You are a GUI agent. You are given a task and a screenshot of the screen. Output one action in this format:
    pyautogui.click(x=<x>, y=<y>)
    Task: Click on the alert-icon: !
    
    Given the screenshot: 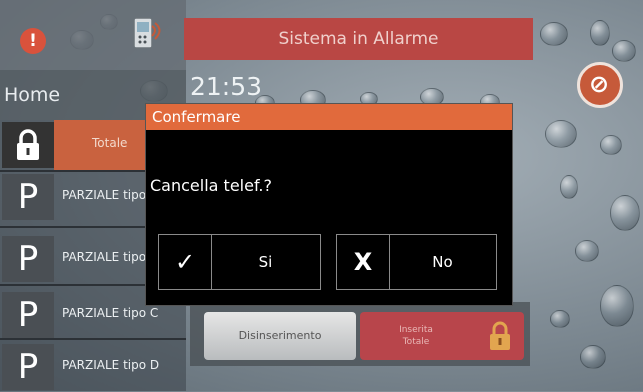 What is the action you would take?
    pyautogui.click(x=33, y=41)
    